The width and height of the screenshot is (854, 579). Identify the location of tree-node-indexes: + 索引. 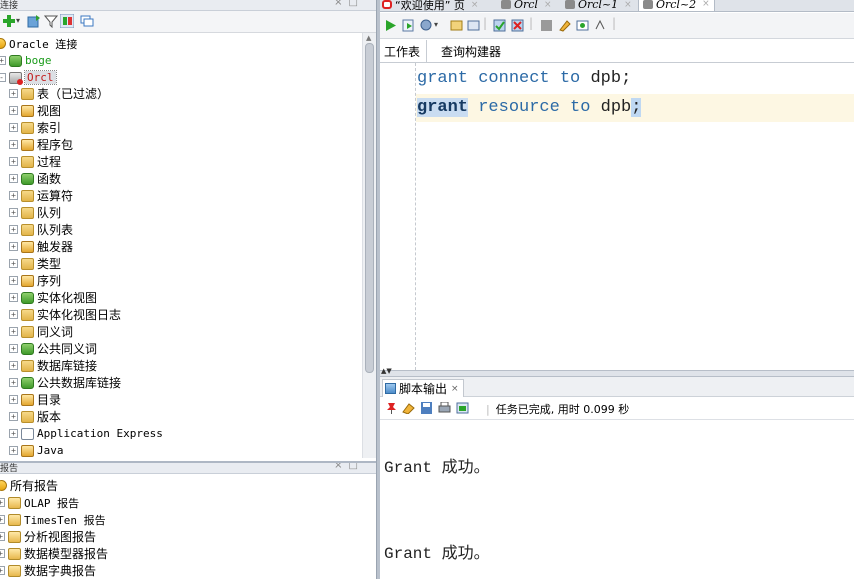
(35, 127).